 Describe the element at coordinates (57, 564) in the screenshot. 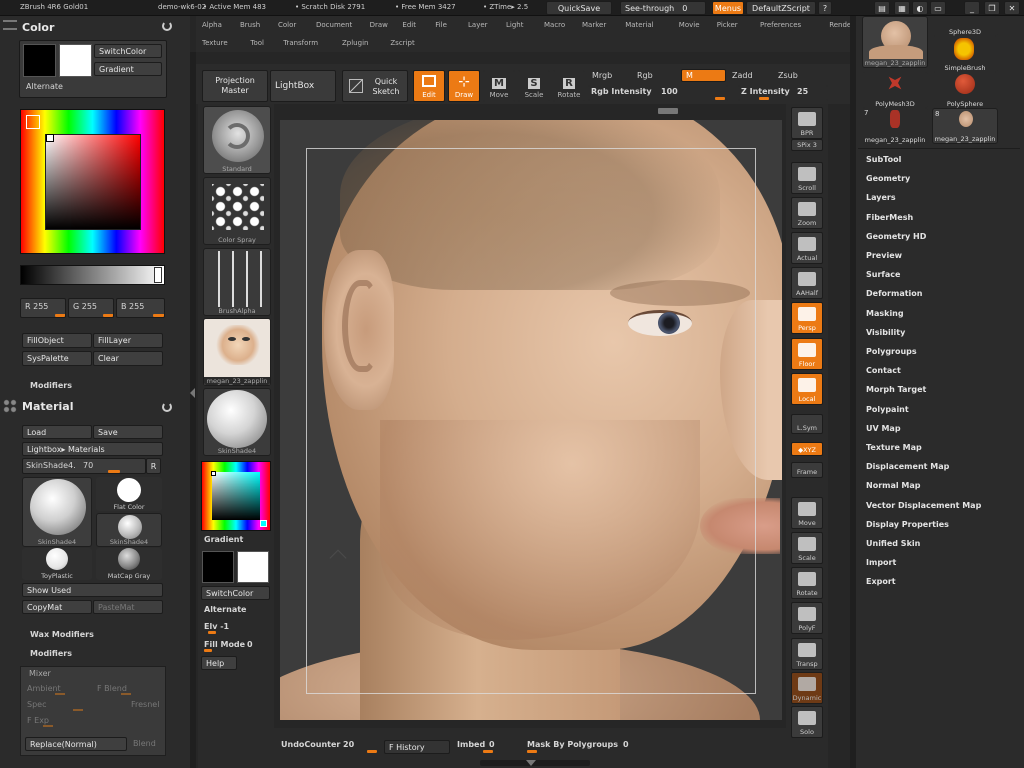

I see `material-toyplastic: ToyPlastic` at that location.